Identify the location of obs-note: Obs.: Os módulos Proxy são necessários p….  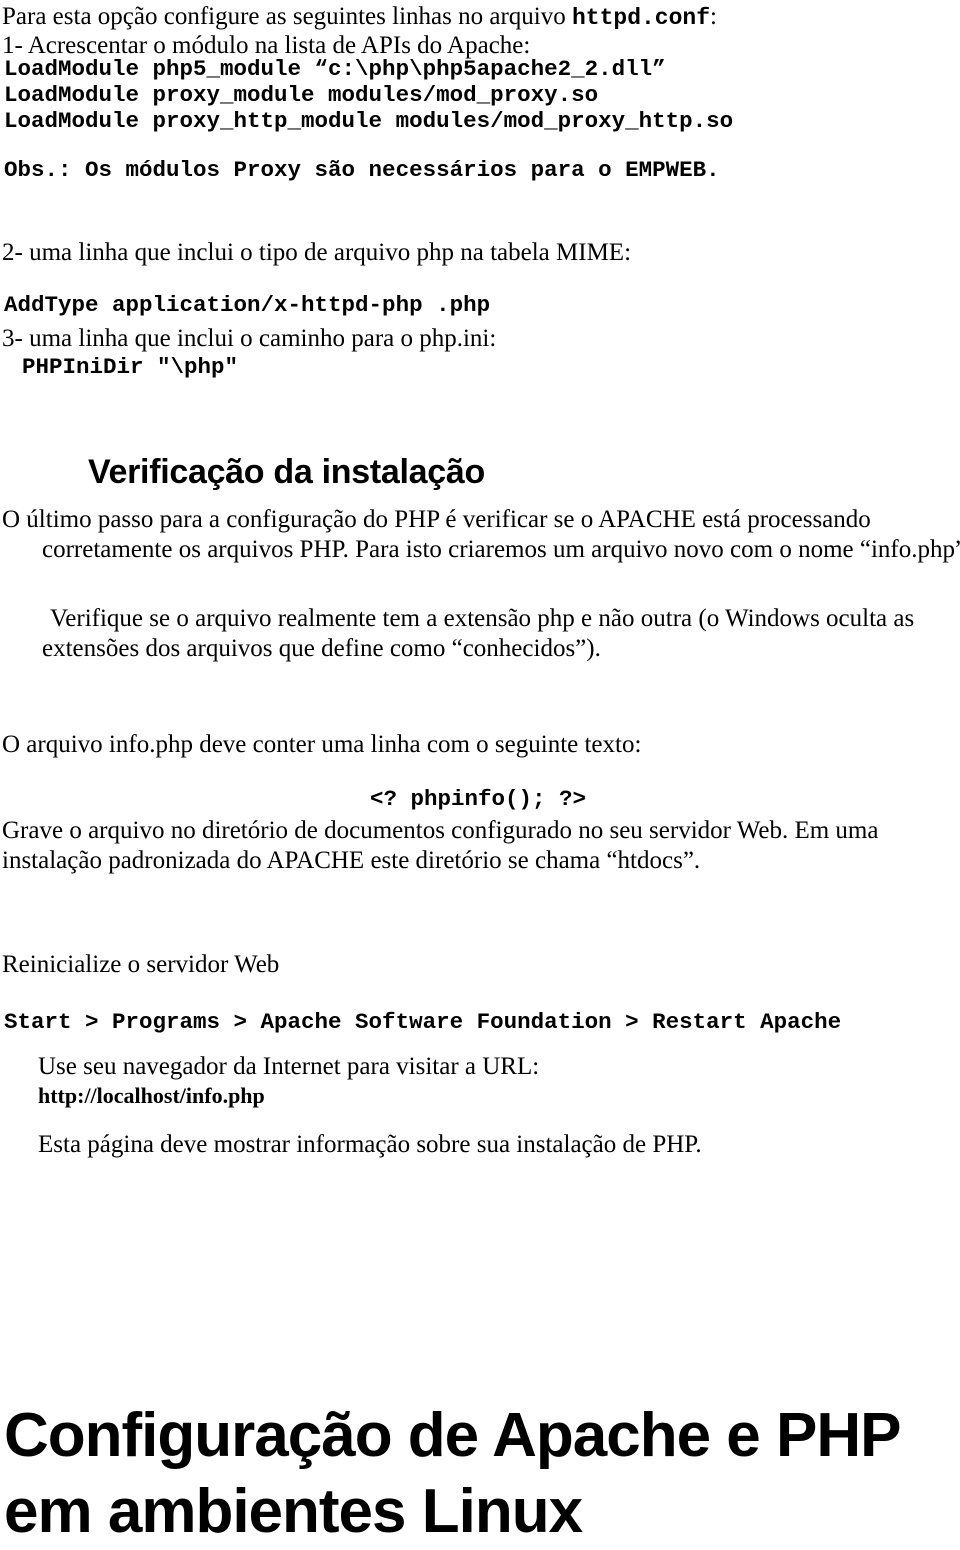
(362, 170).